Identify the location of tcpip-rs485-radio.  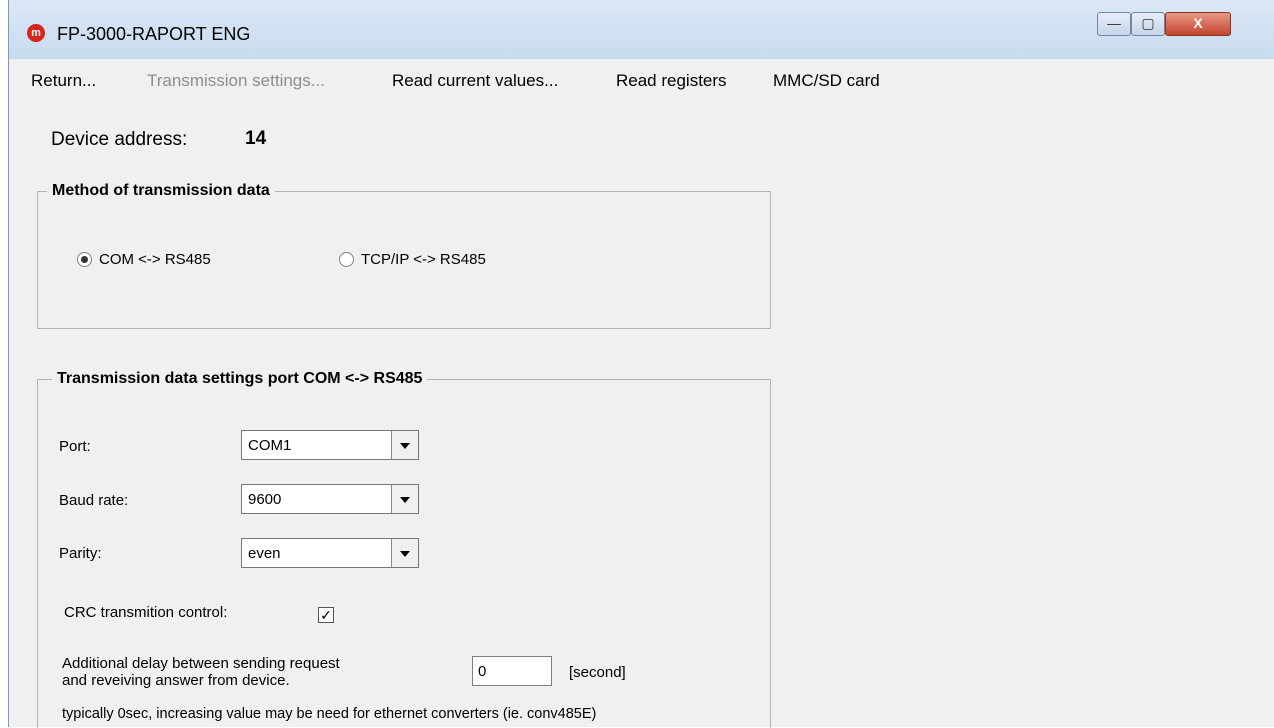
(346, 259).